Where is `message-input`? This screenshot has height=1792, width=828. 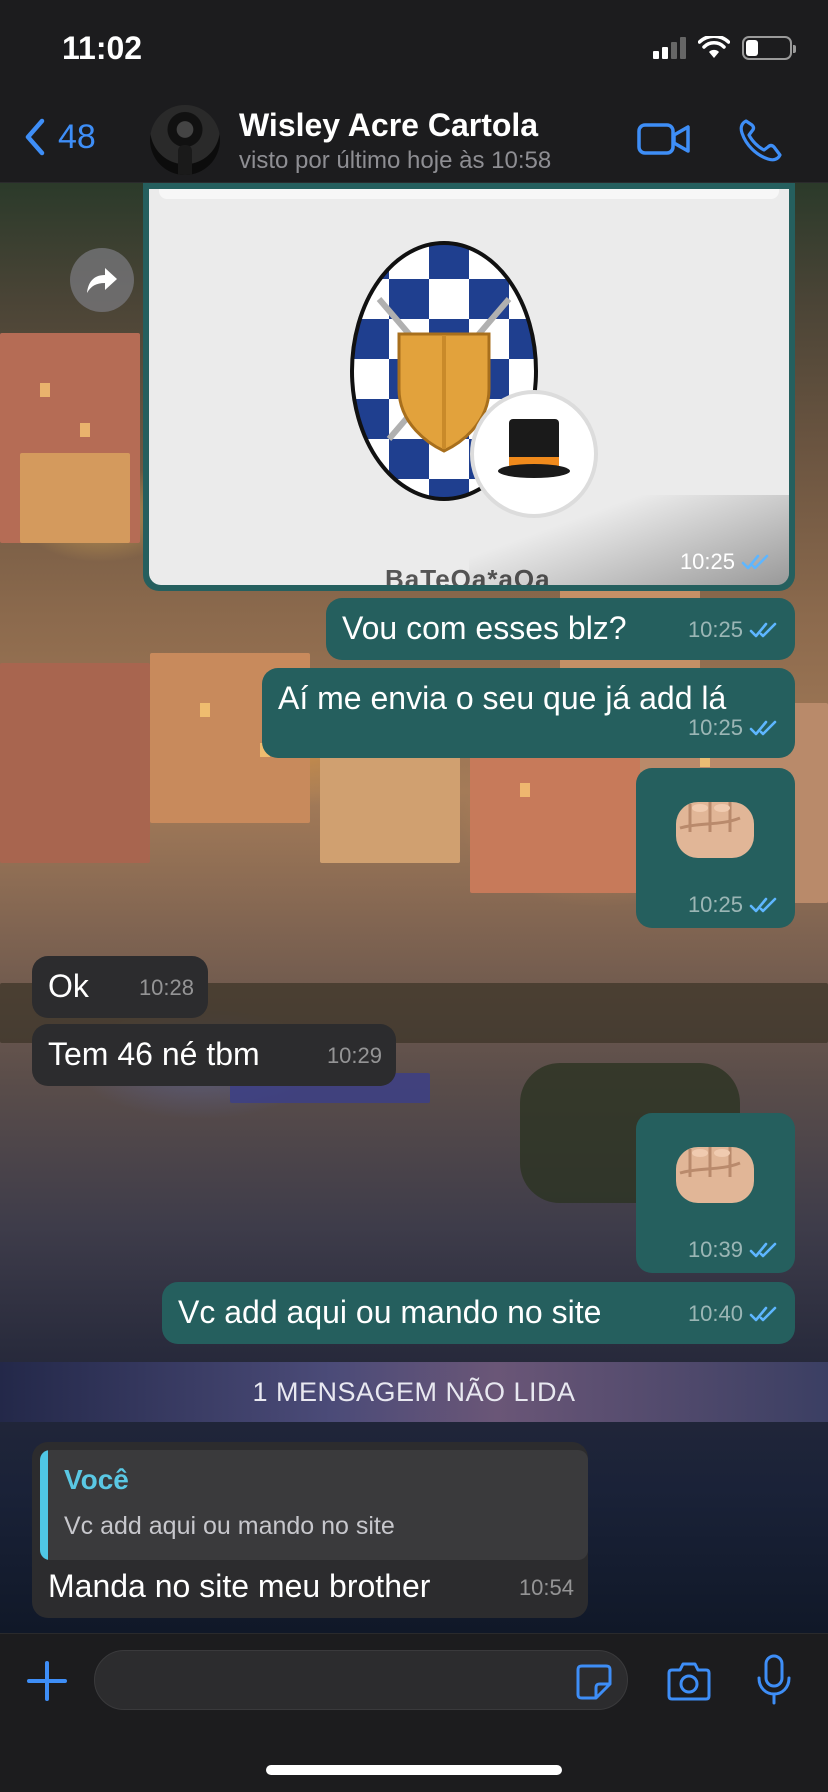
message-input is located at coordinates (361, 1680).